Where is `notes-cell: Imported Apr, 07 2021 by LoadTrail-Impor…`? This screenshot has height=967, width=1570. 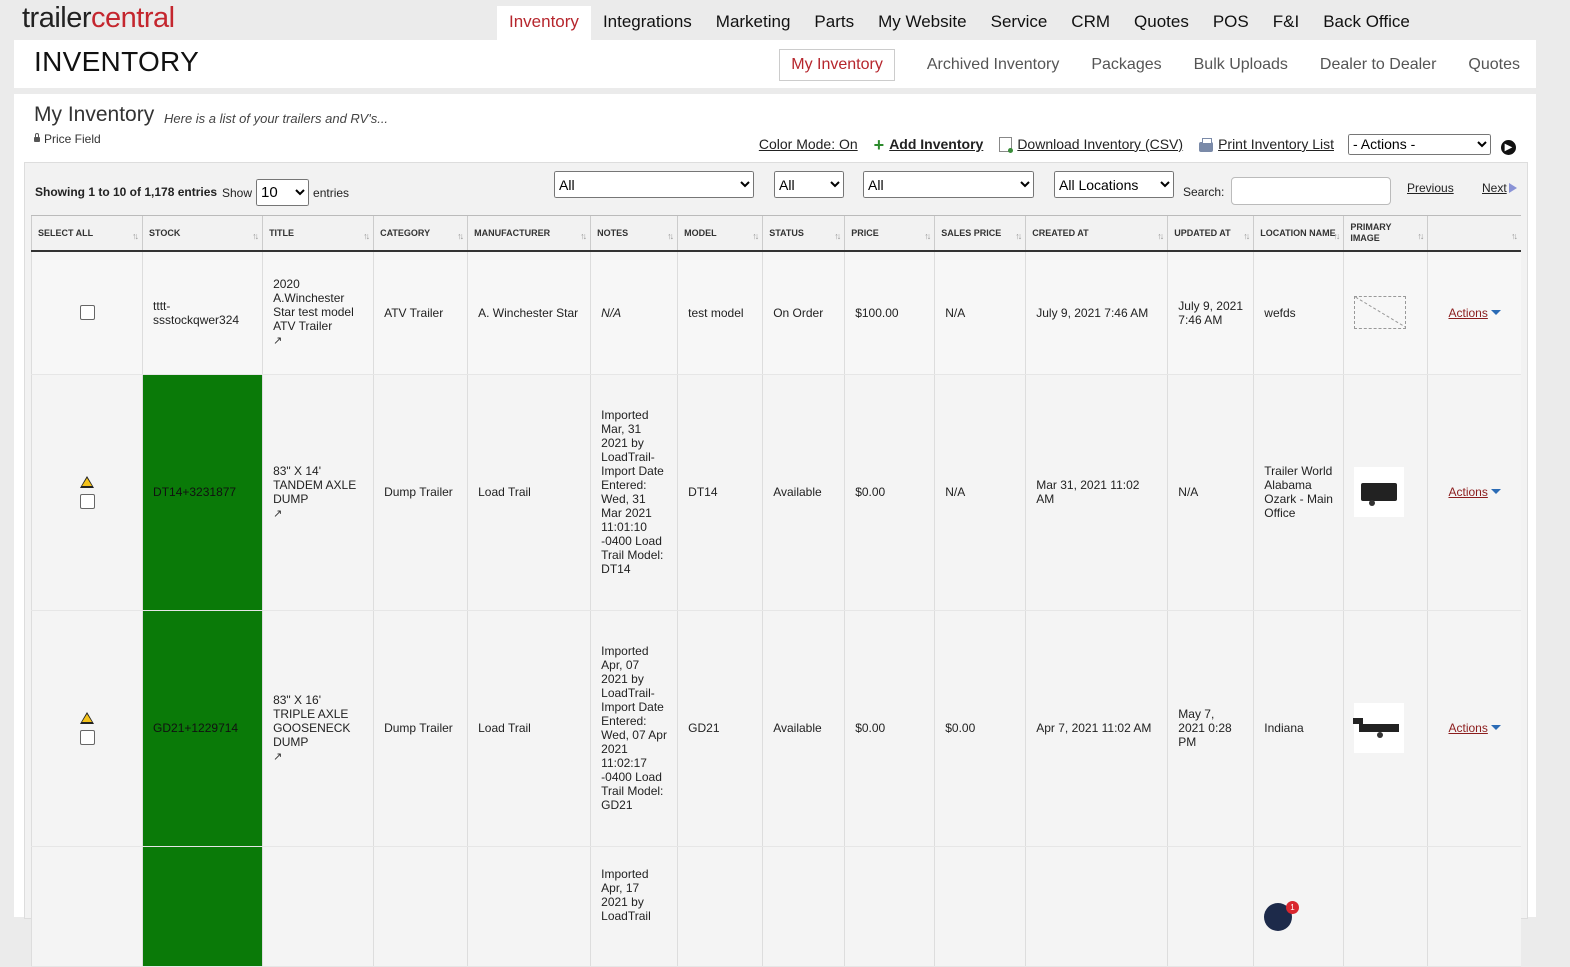 notes-cell: Imported Apr, 07 2021 by LoadTrail-Impor… is located at coordinates (634, 728).